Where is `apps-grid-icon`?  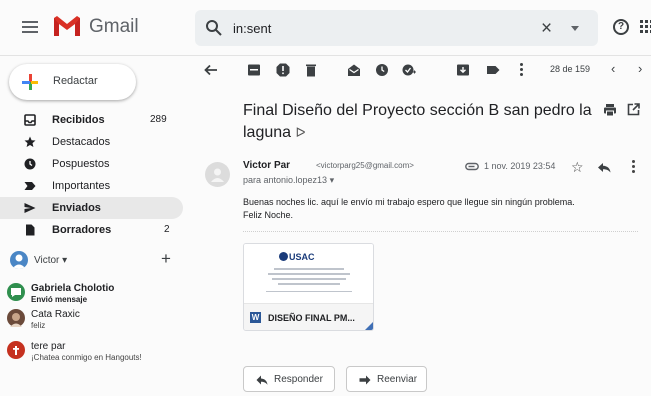
apps-grid-icon is located at coordinates (645, 27).